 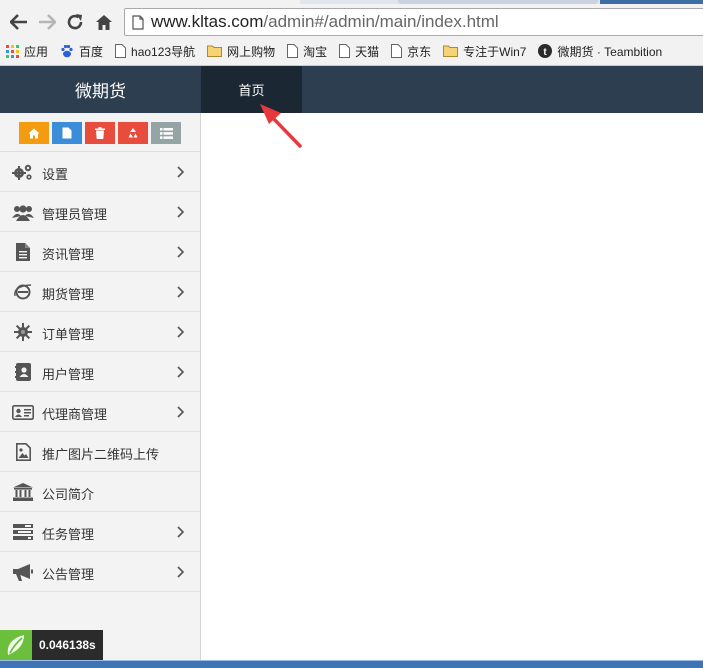 I want to click on sidebar-item-admins: 管理员管理, so click(x=100, y=212).